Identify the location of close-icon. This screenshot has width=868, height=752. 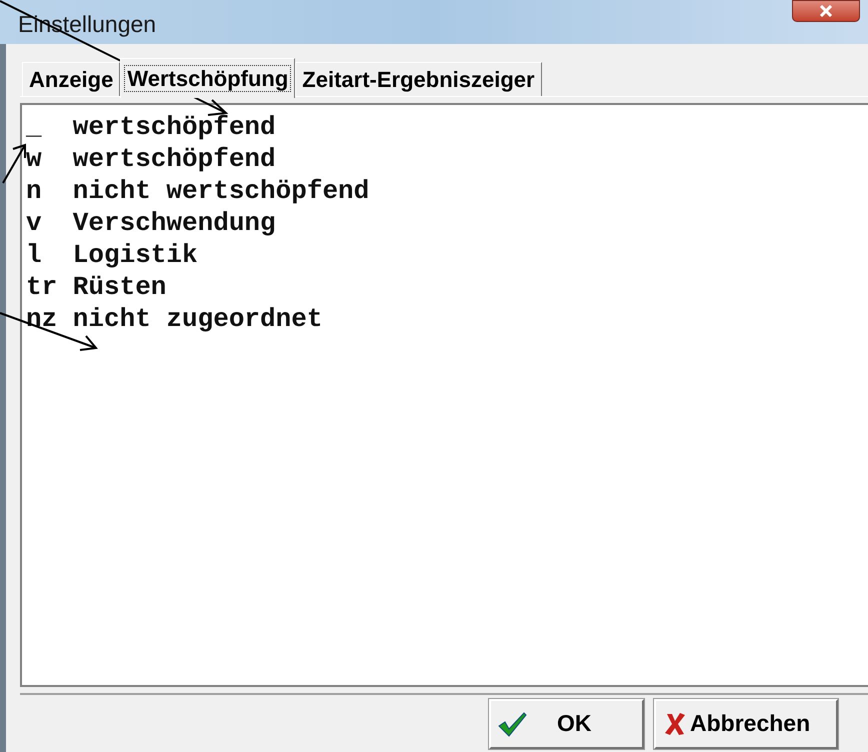
(826, 11).